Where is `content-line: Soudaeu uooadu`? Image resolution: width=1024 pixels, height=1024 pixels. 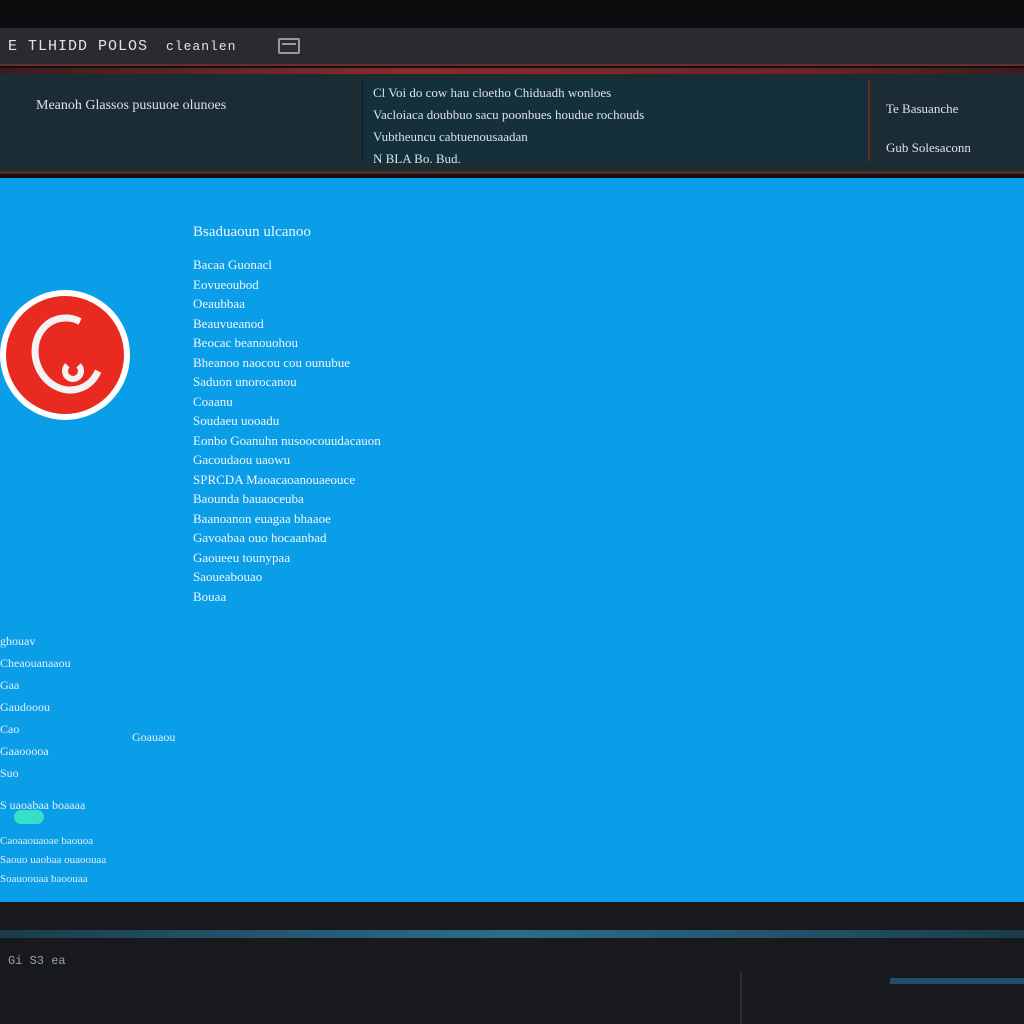 content-line: Soudaeu uooadu is located at coordinates (348, 421).